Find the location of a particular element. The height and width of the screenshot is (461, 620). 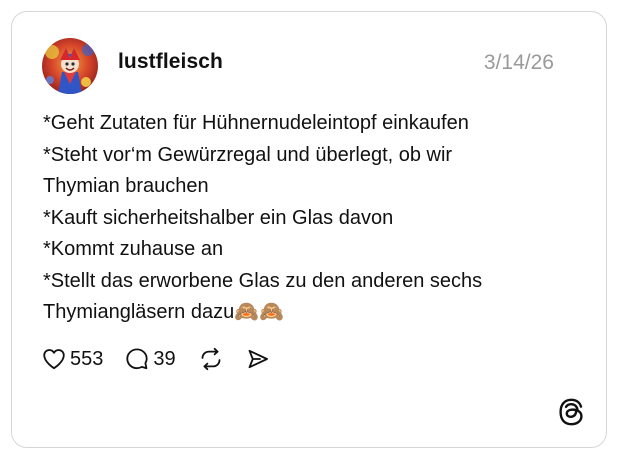

threads-logo-icon is located at coordinates (571, 412).